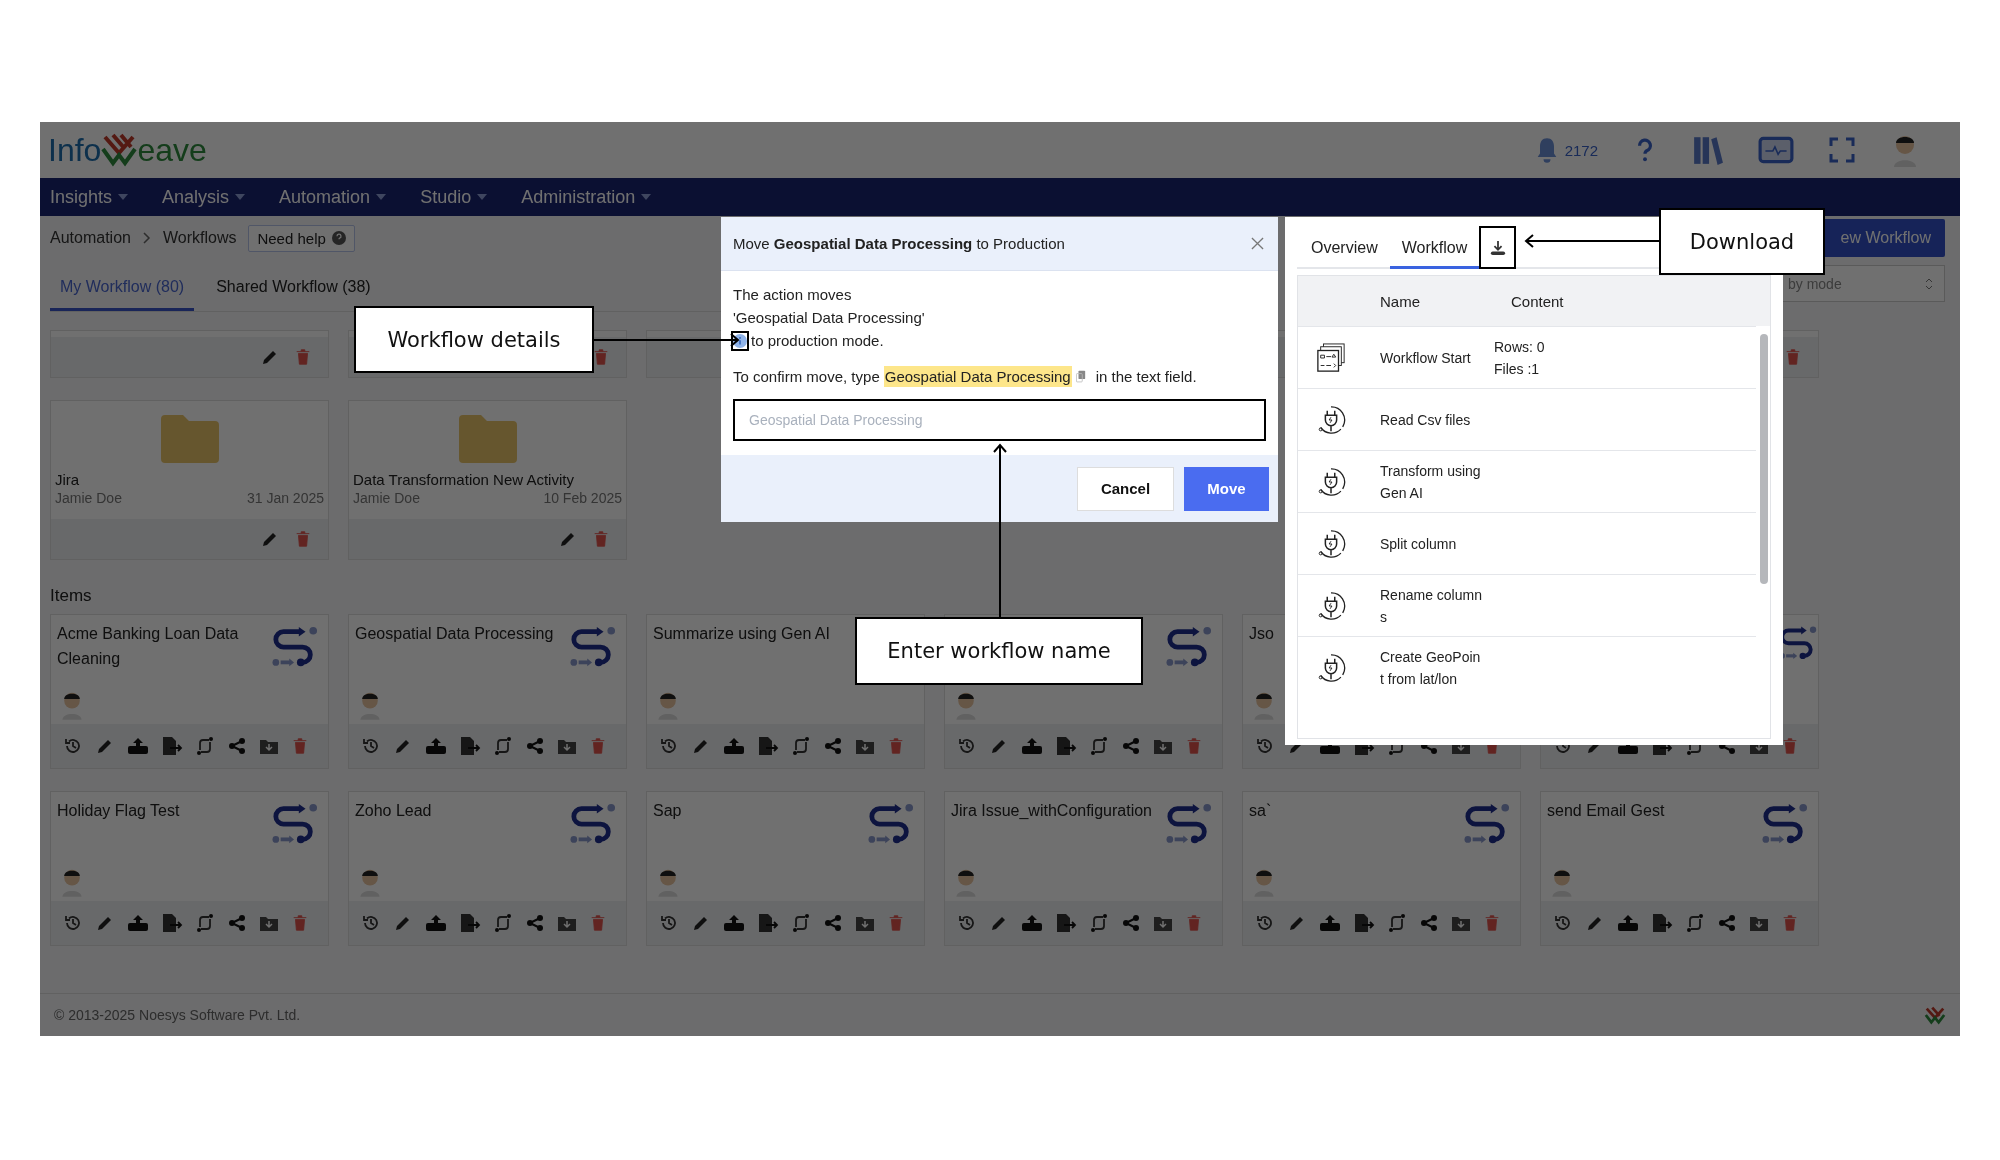  Describe the element at coordinates (67, 479) in the screenshot. I see `folder-name: Jira` at that location.